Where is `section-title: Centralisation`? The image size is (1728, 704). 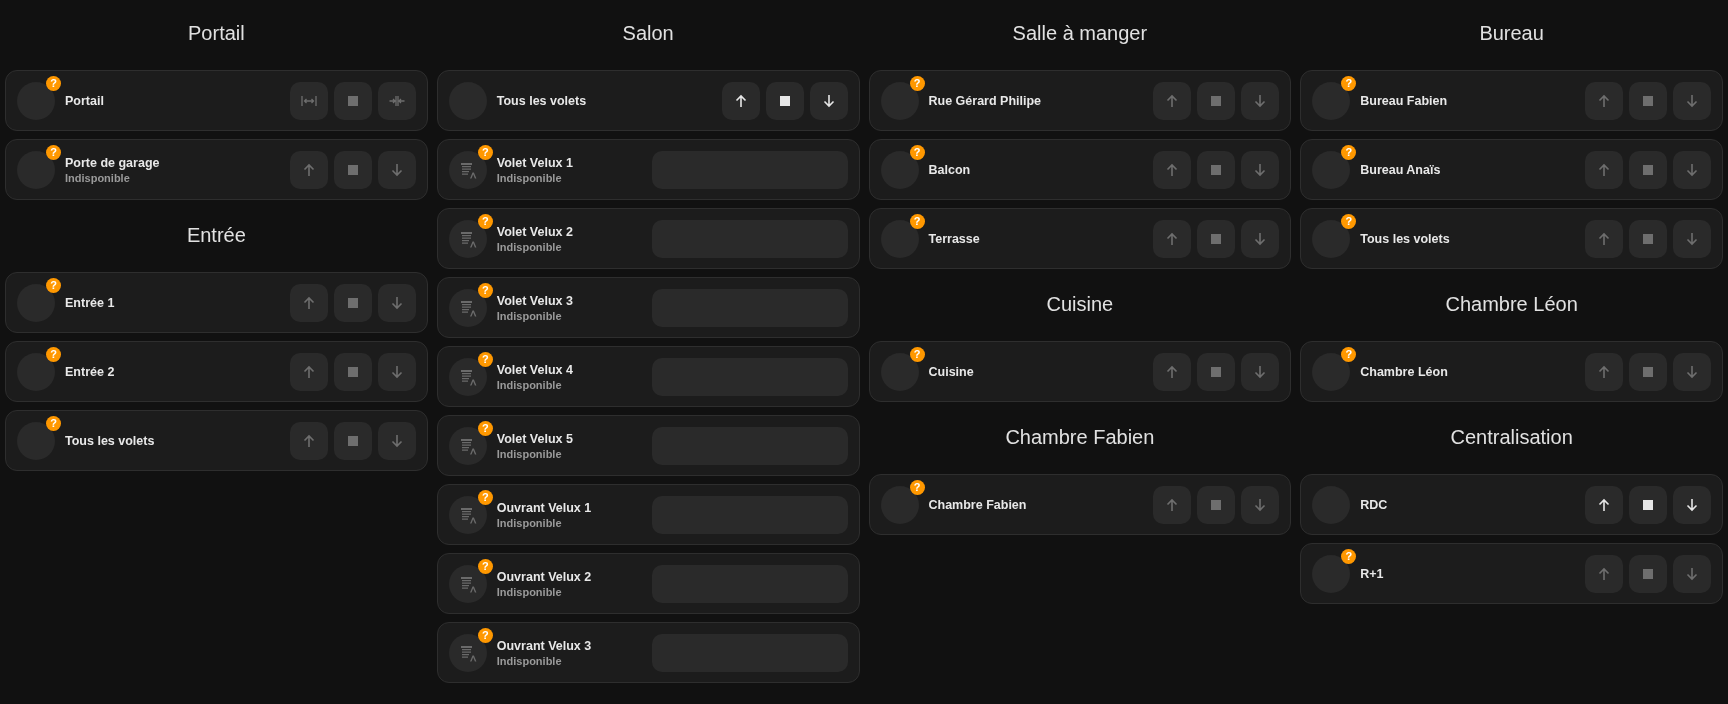 section-title: Centralisation is located at coordinates (1511, 437).